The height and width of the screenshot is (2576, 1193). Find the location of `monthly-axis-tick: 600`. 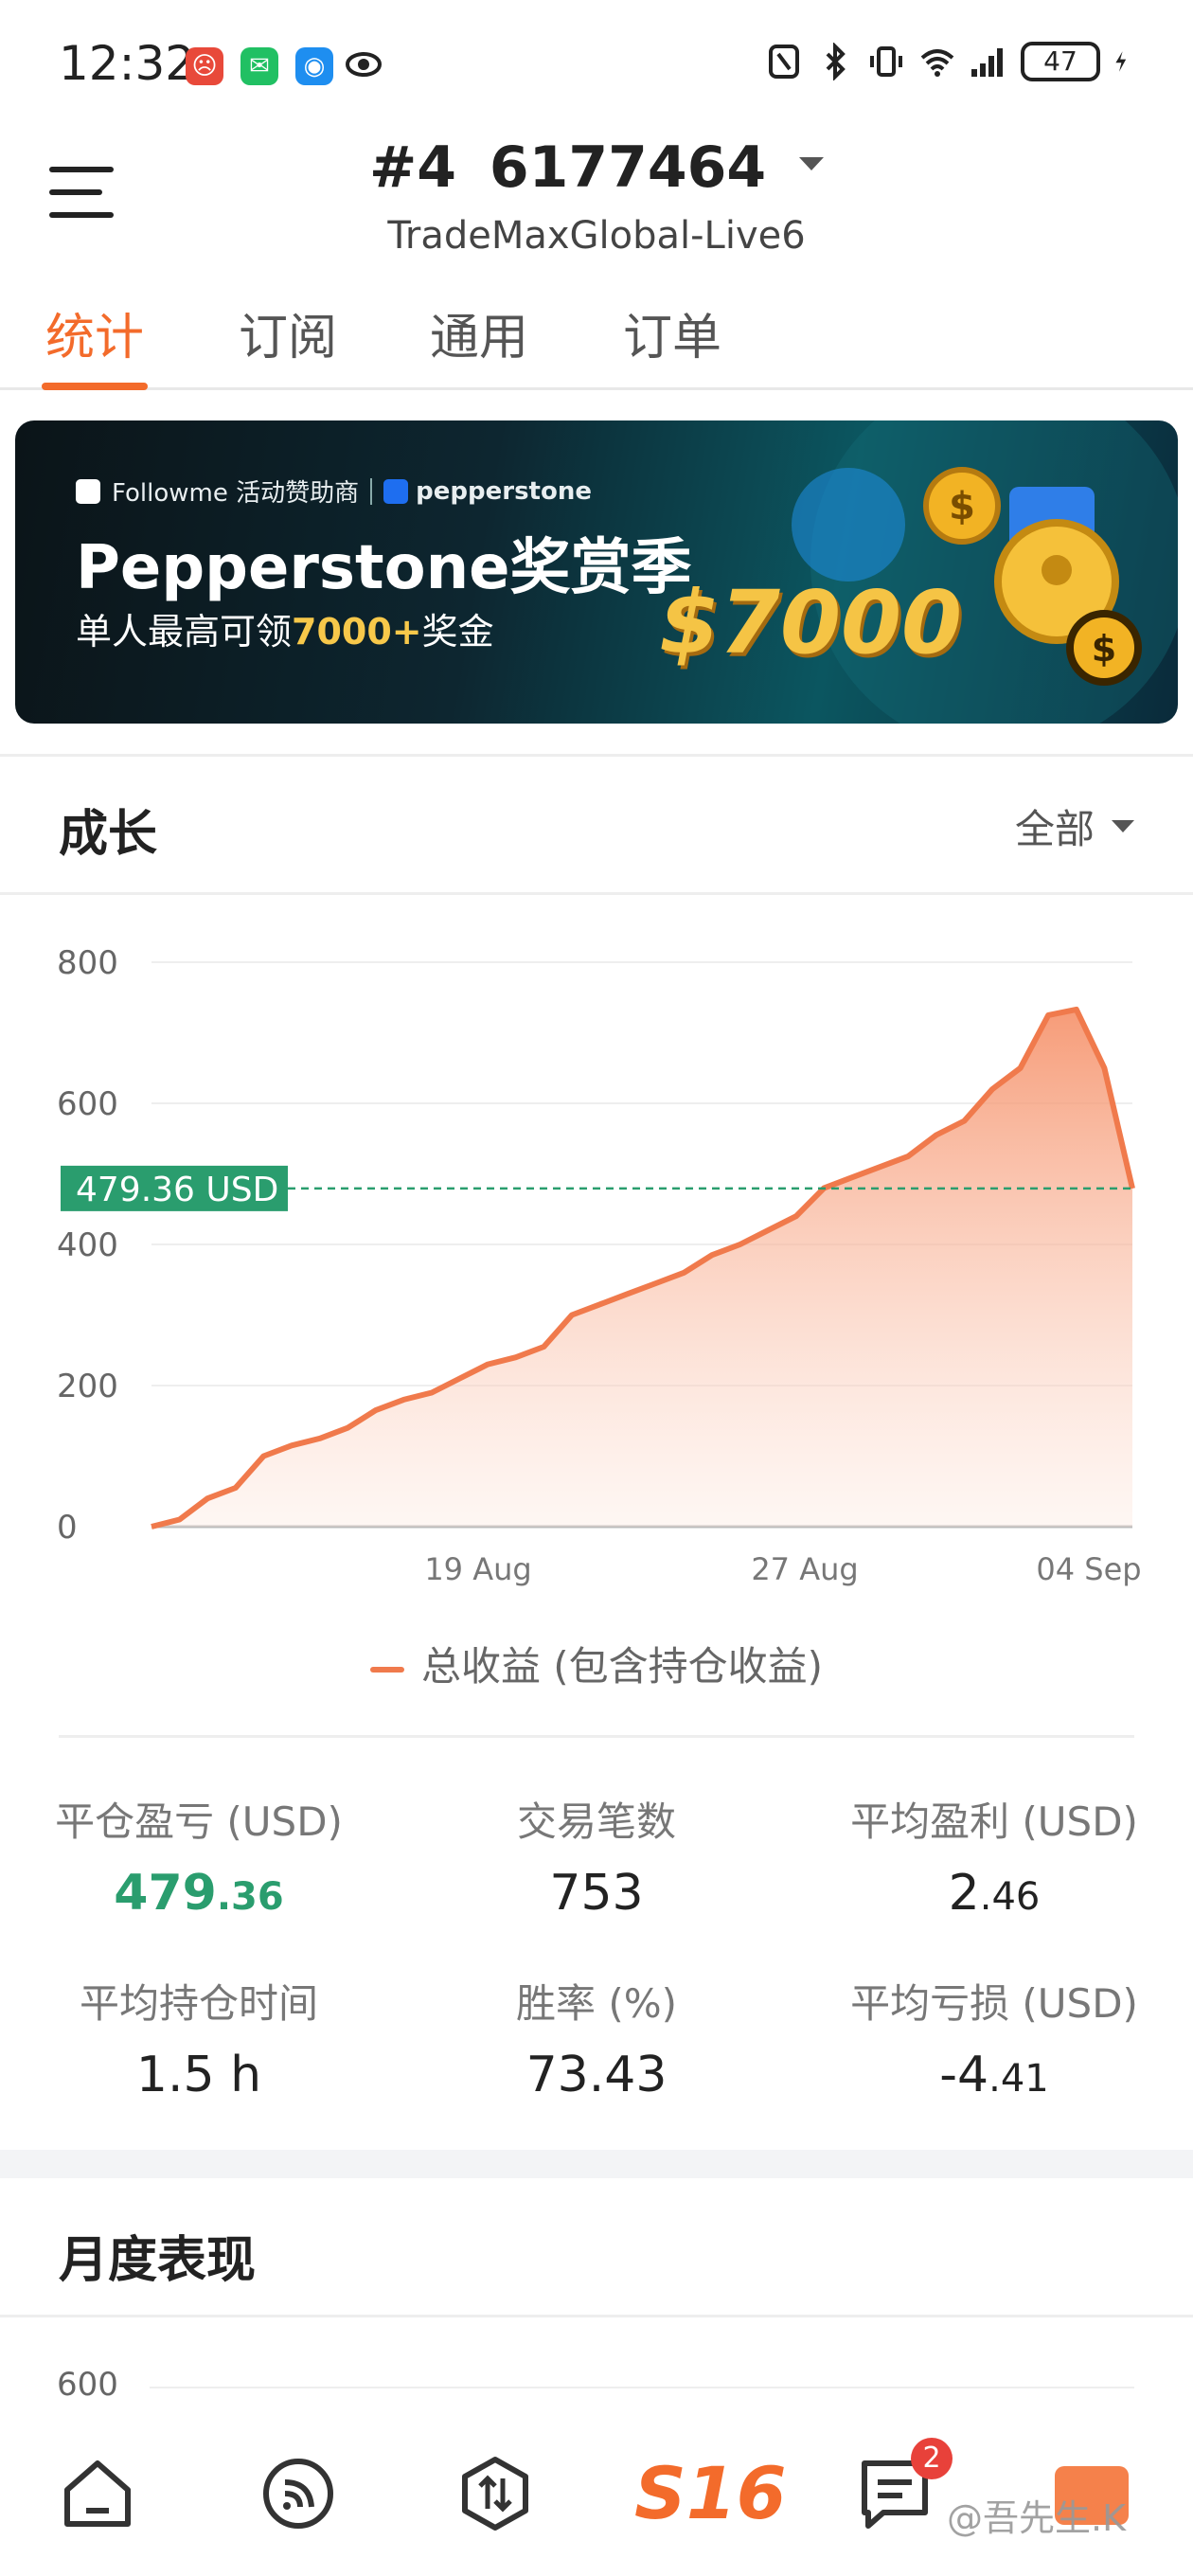

monthly-axis-tick: 600 is located at coordinates (87, 2385).